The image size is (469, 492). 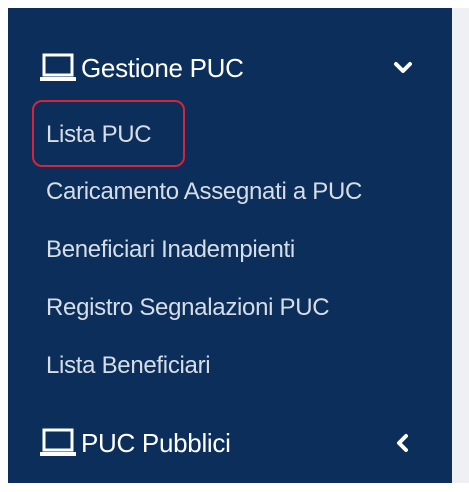 I want to click on submenu-item-beneficiari-inadempienti: Beneficiari Inadempienti, so click(x=170, y=250).